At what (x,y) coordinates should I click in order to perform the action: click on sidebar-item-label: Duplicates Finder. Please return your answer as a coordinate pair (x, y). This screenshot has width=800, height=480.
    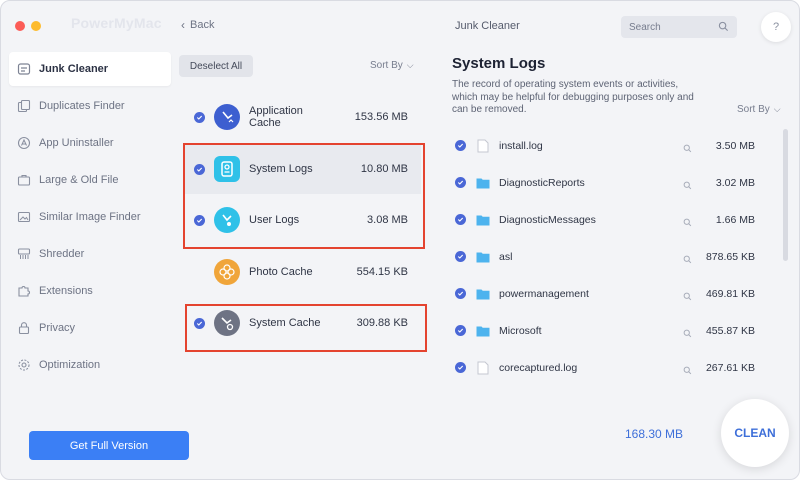
    Looking at the image, I should click on (82, 106).